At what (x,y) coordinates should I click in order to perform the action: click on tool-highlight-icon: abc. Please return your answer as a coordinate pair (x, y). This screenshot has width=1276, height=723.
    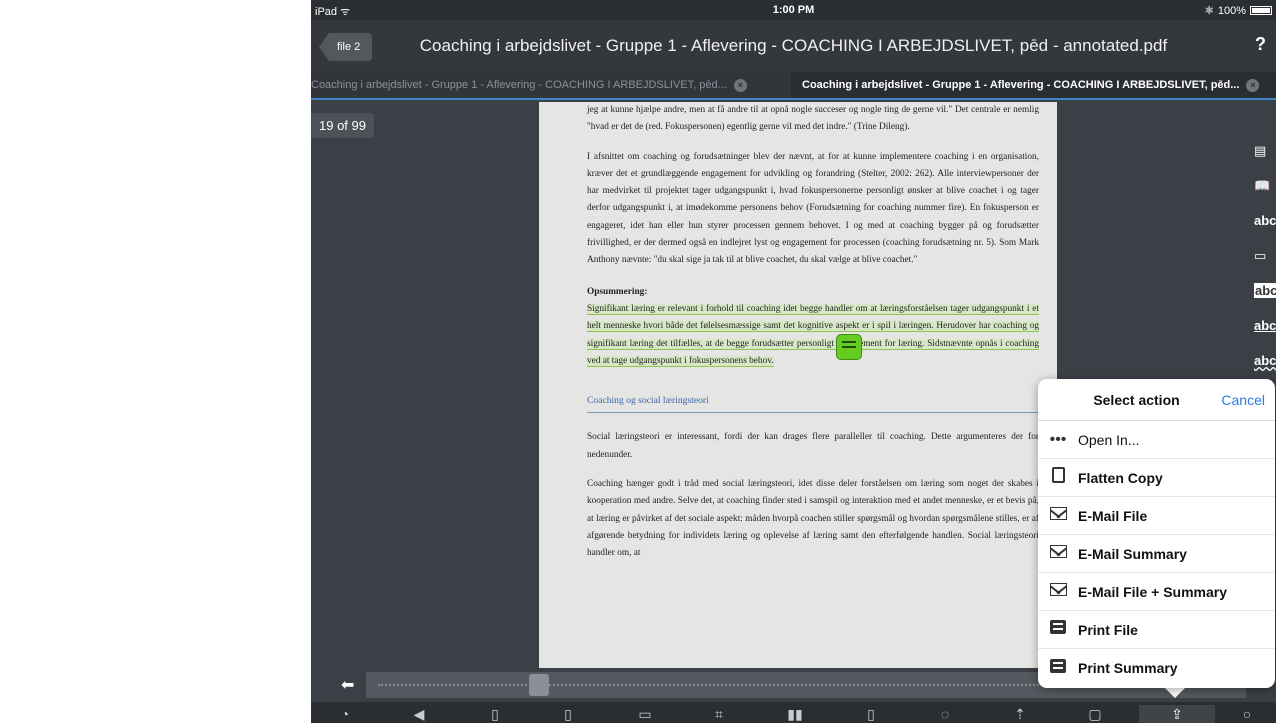
    Looking at the image, I should click on (1263, 290).